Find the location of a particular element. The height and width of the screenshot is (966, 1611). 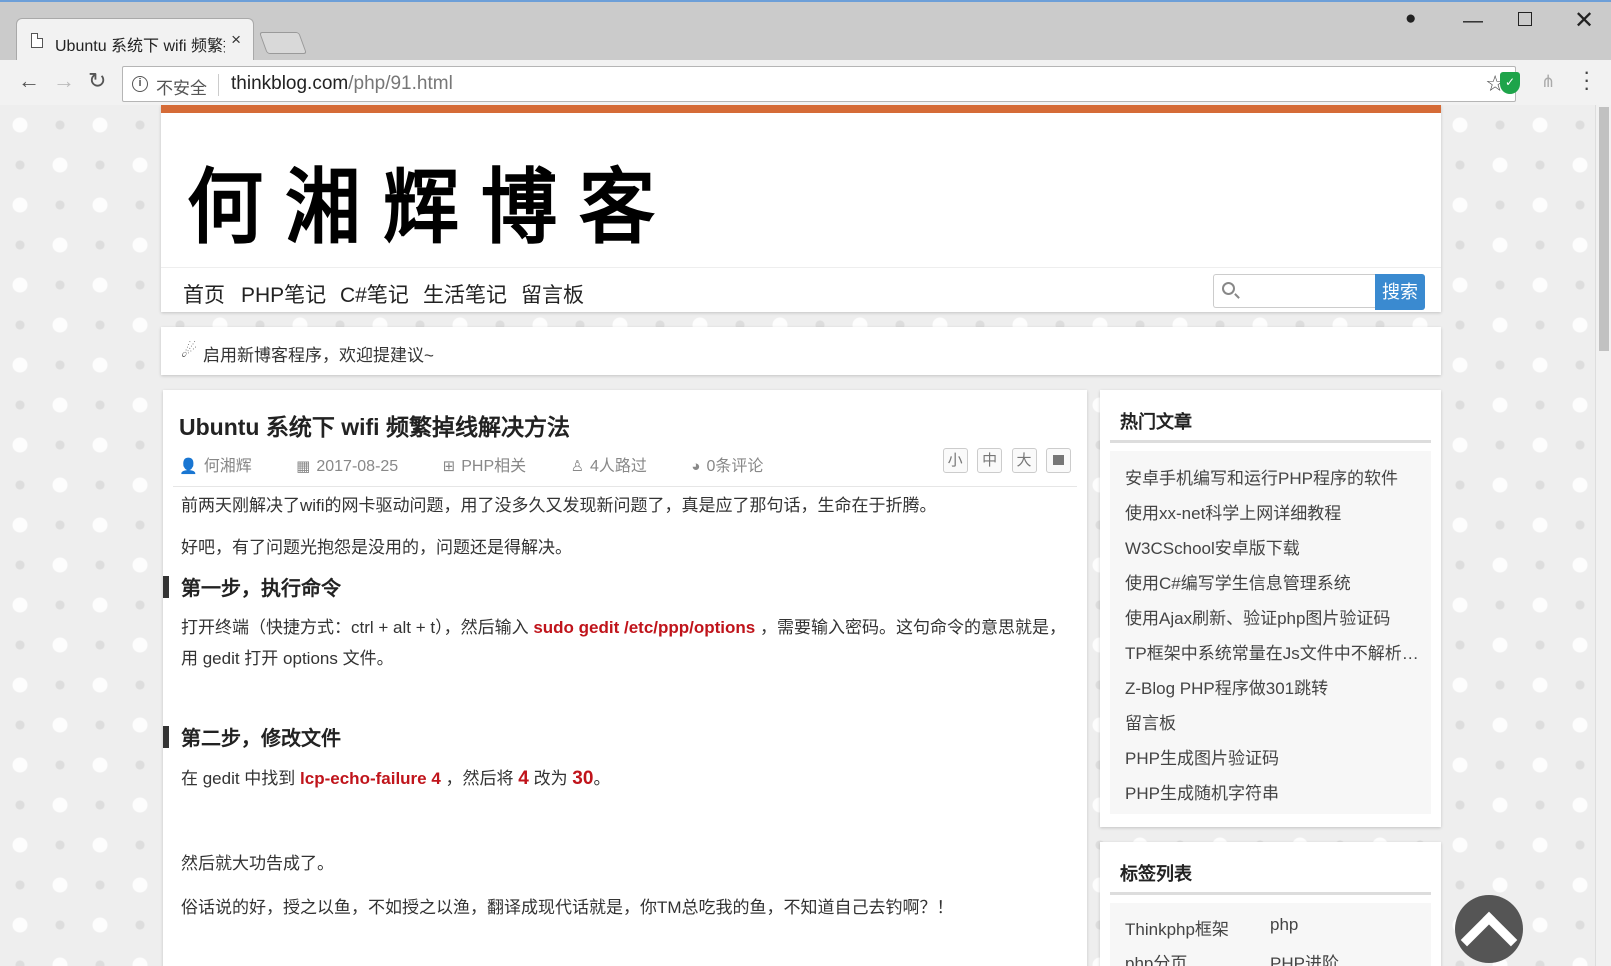

list-item: TP框架中系统常量在Js文件中不解析的问题 is located at coordinates (1270, 653).